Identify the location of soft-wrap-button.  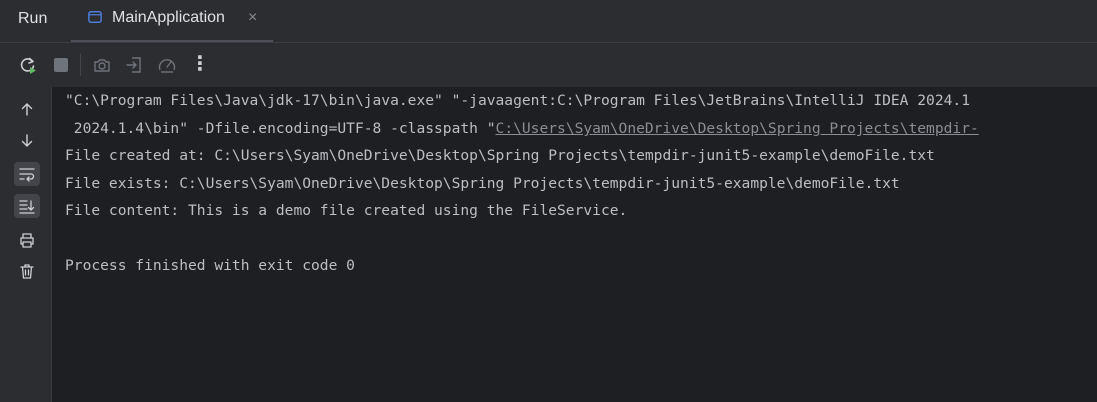
(27, 174).